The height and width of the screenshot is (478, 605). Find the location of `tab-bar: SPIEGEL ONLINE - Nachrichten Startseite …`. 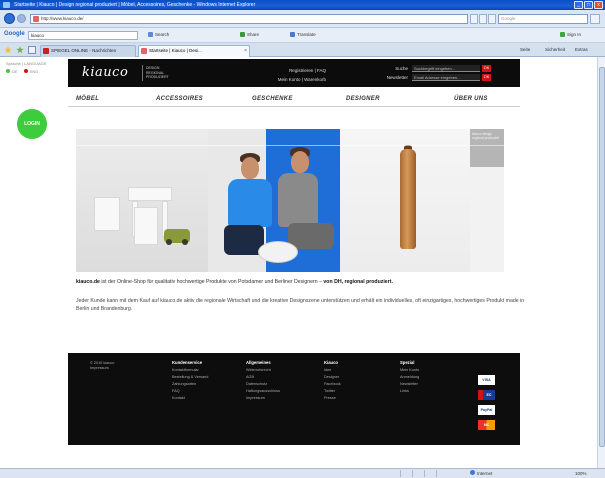

tab-bar: SPIEGEL ONLINE - Nachrichten Startseite … is located at coordinates (302, 50).